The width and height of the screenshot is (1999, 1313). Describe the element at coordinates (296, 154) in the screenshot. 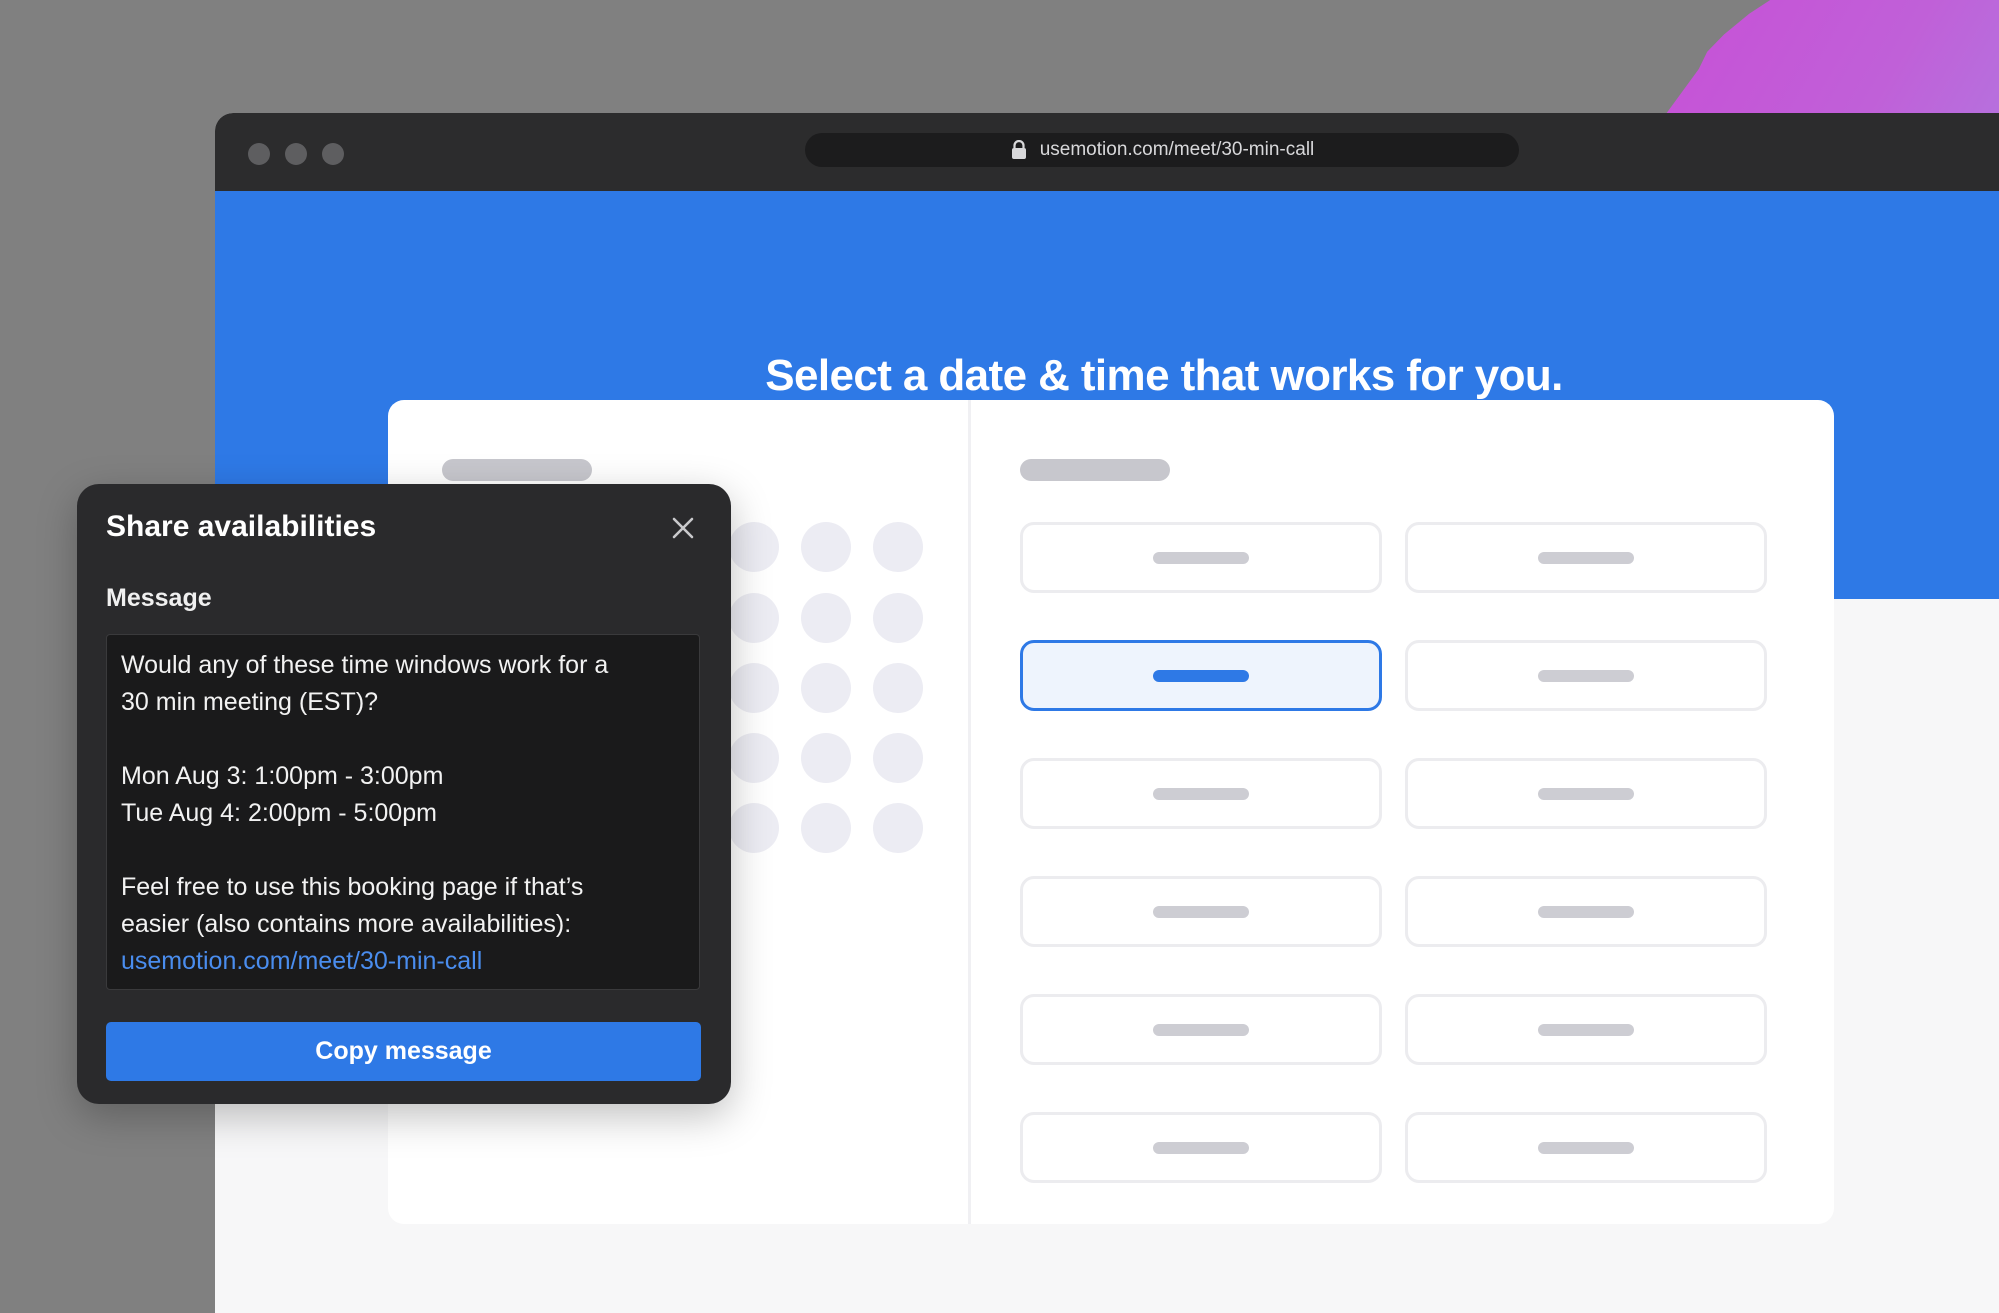

I see `minimize-window-dot` at that location.